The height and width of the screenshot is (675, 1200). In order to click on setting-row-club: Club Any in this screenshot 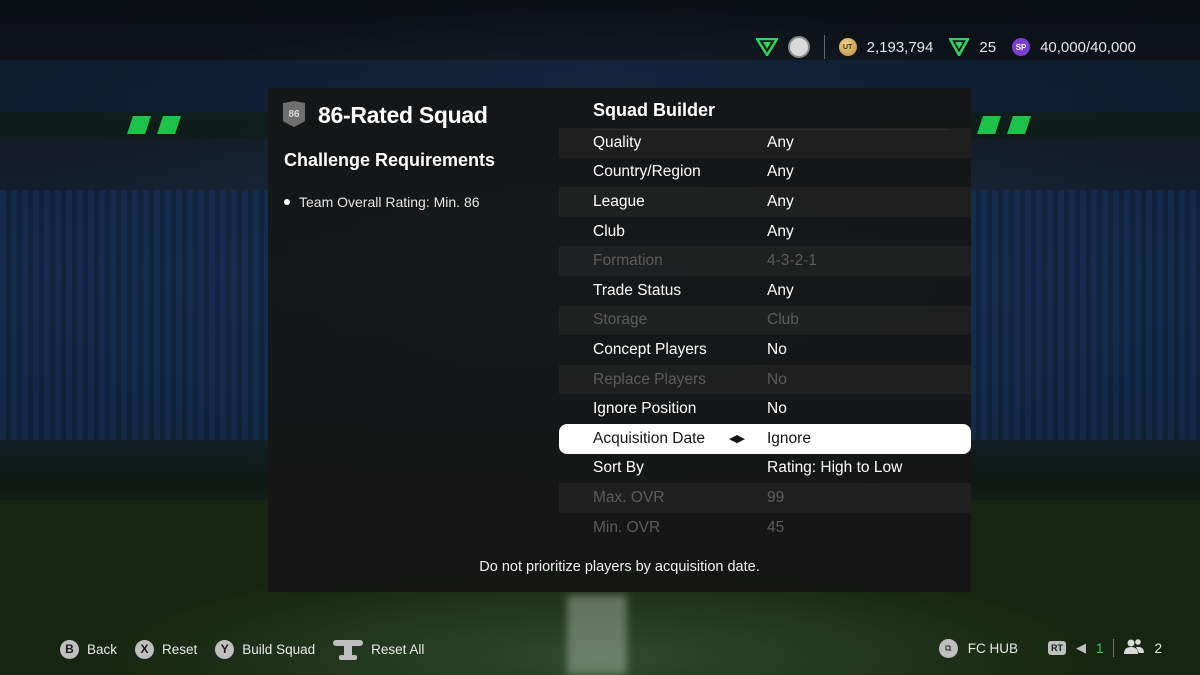, I will do `click(765, 232)`.